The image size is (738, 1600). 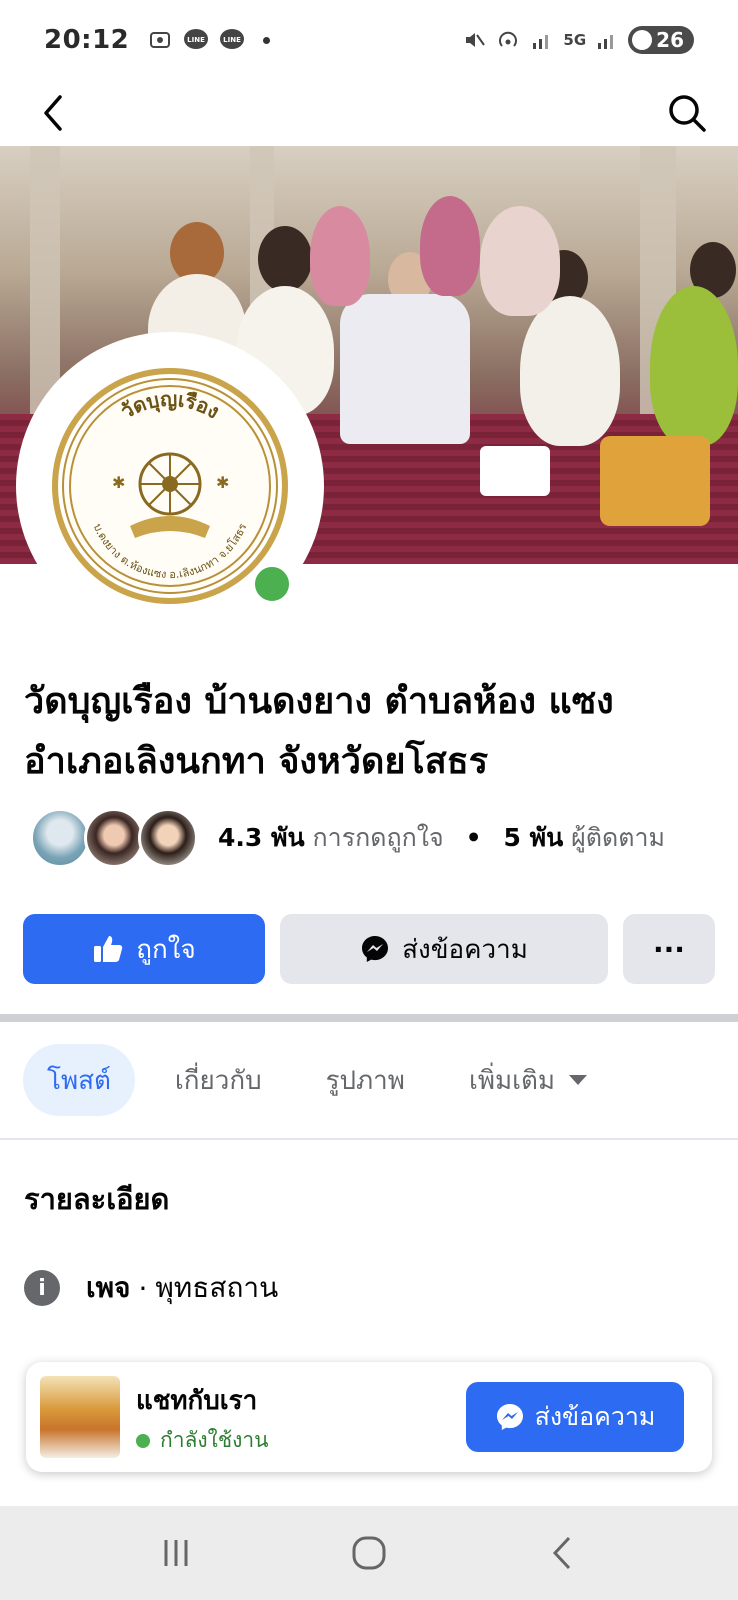 I want to click on page-tabs: โพสต์ เกี่ยวกับ รูปภาพ เพิ่มเติม, so click(x=325, y=1080).